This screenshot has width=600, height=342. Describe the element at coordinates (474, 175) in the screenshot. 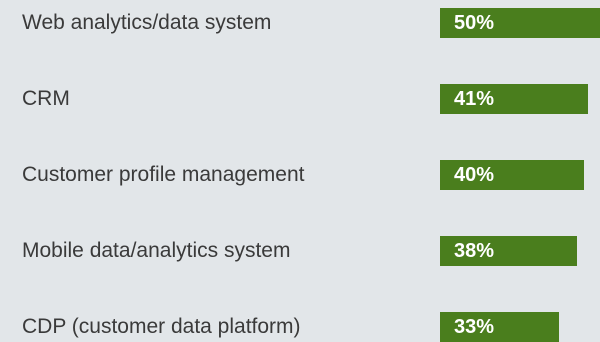

I see `bar-value-label: 40%` at that location.